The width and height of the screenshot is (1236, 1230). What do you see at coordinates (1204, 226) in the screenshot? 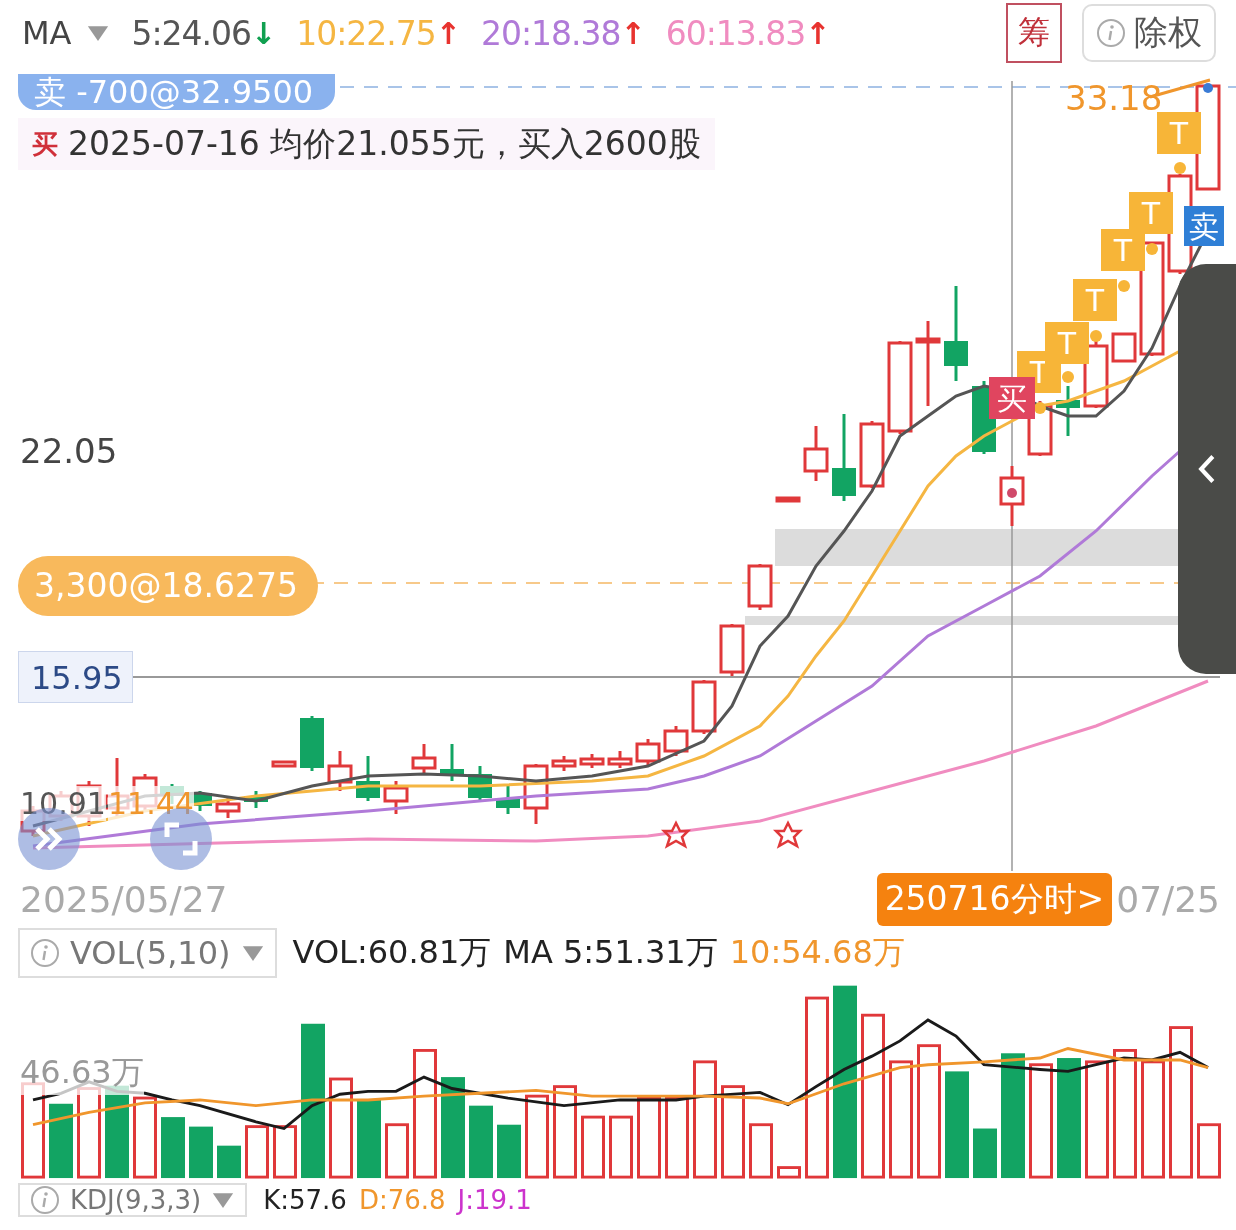
I see `sell-marker: 卖` at bounding box center [1204, 226].